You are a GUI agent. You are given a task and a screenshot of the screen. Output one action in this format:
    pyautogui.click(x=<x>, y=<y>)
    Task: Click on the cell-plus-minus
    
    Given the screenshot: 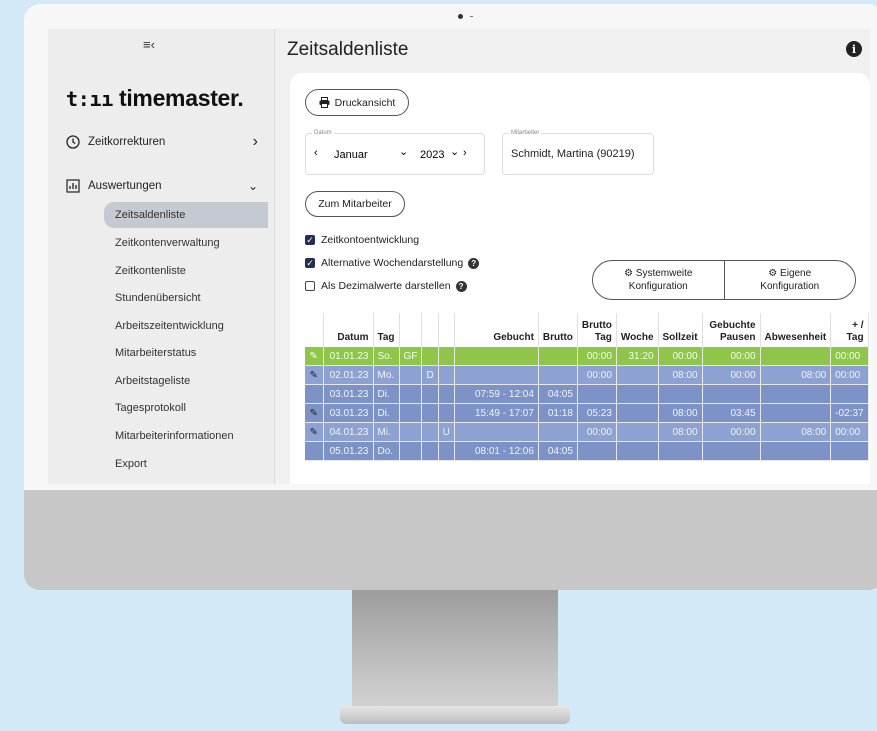 What is the action you would take?
    pyautogui.click(x=849, y=394)
    